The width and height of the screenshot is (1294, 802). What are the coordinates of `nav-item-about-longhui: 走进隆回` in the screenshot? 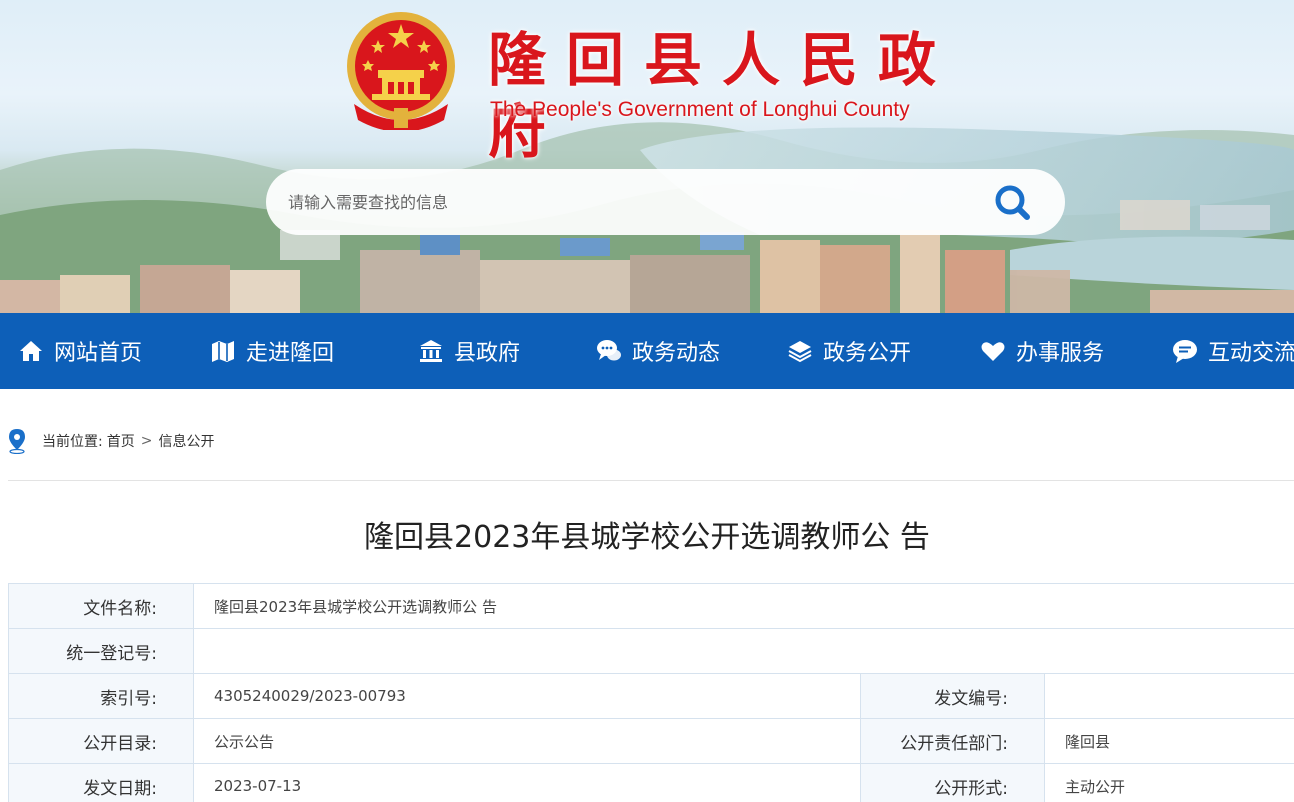 It's located at (272, 351).